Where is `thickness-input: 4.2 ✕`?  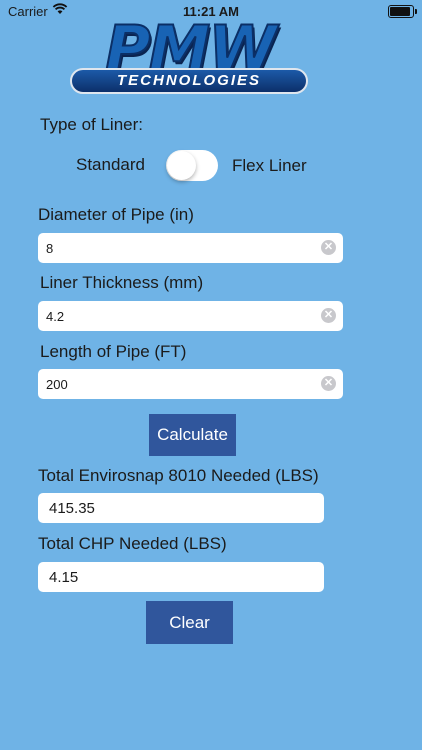
thickness-input: 4.2 ✕ is located at coordinates (190, 316).